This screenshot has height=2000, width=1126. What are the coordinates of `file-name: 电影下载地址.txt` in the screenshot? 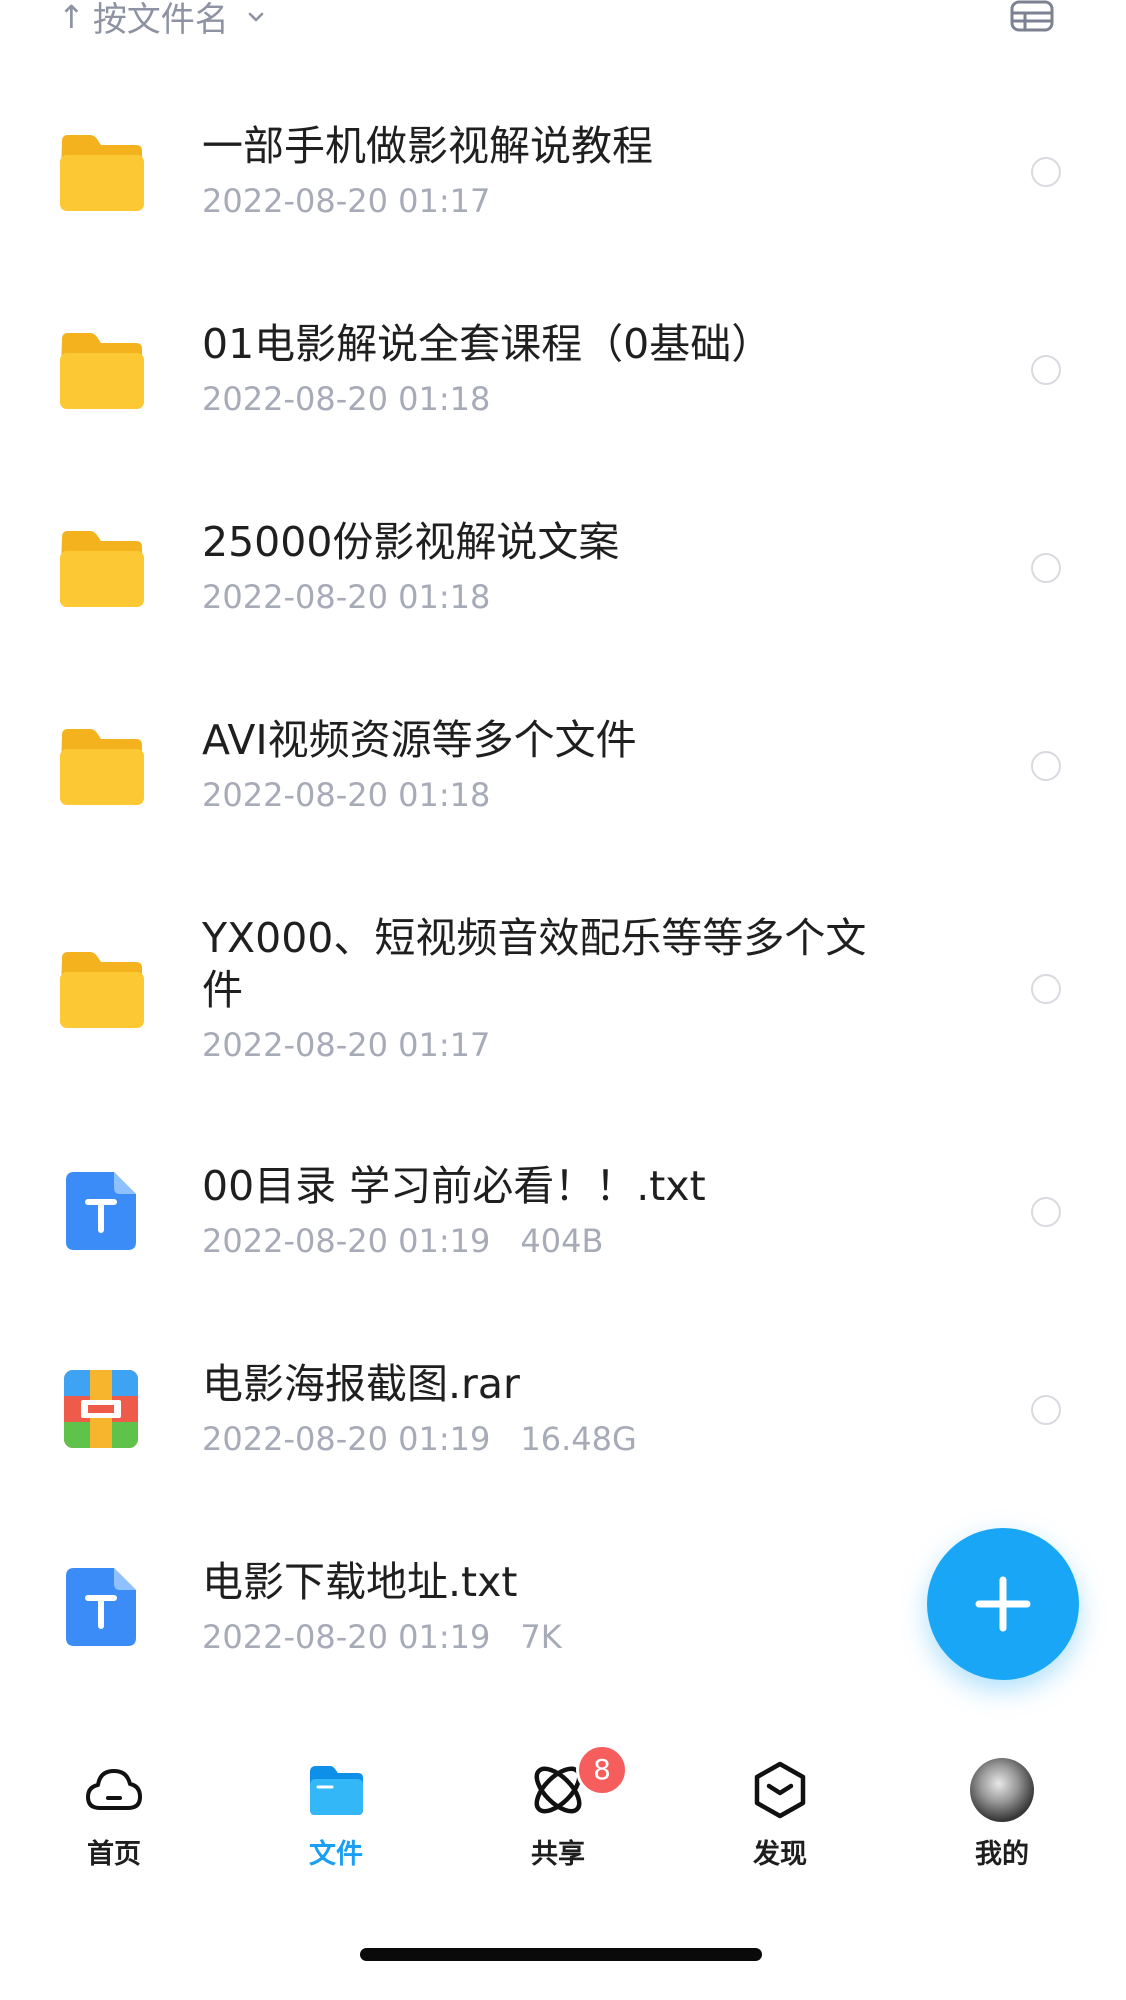 It's located at (360, 1582).